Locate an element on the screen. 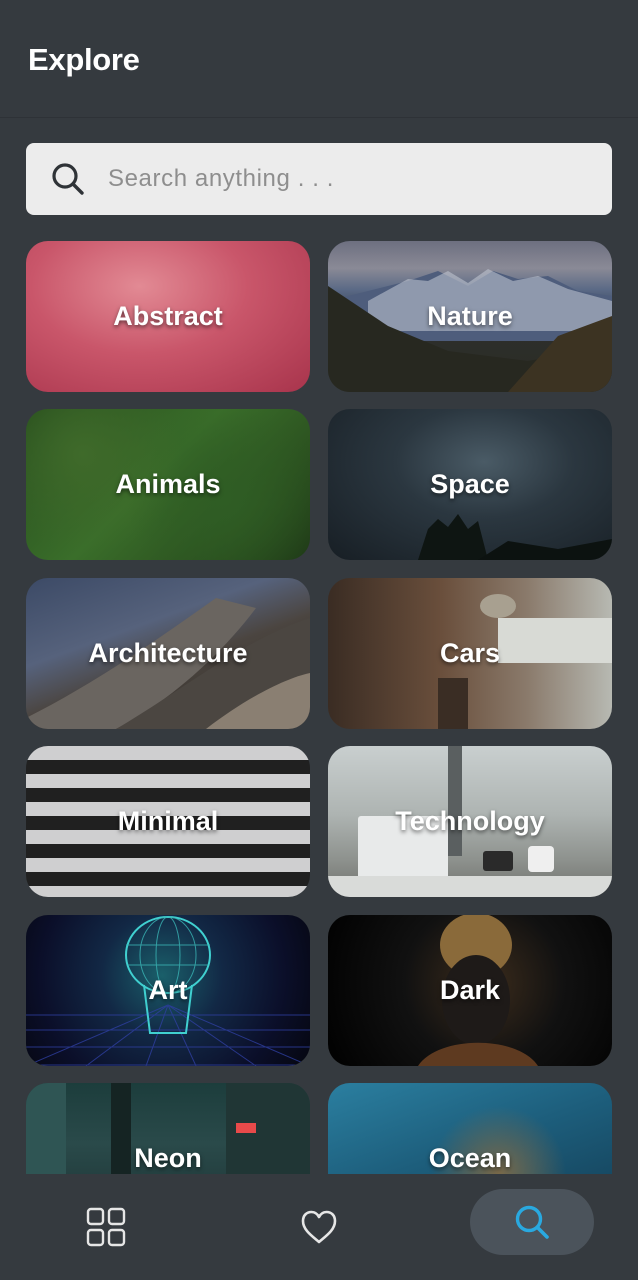 This screenshot has width=638, height=1280. category-card-abstract: Abstract is located at coordinates (168, 316).